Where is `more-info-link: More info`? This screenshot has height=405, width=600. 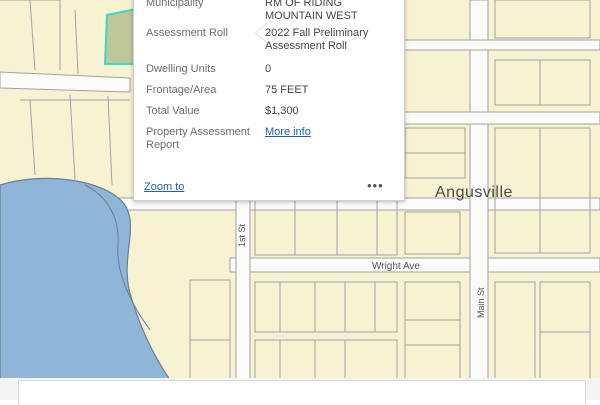 more-info-link: More info is located at coordinates (330, 132).